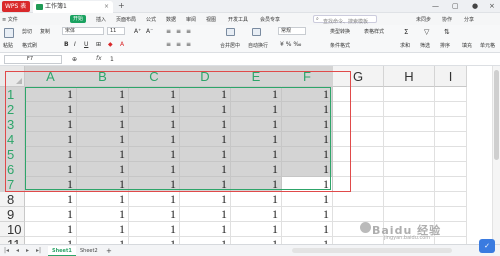 The image size is (500, 256). I want to click on cell-f3: 1, so click(307, 124).